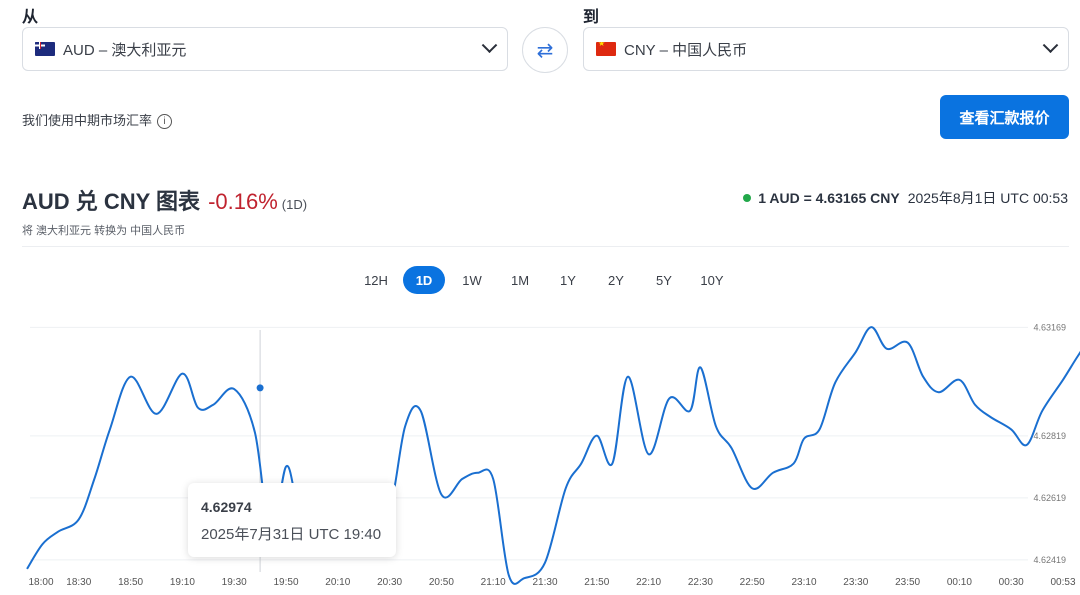 This screenshot has width=1080, height=595. I want to click on from-currency-value: AUD – 澳大利亚元, so click(125, 50).